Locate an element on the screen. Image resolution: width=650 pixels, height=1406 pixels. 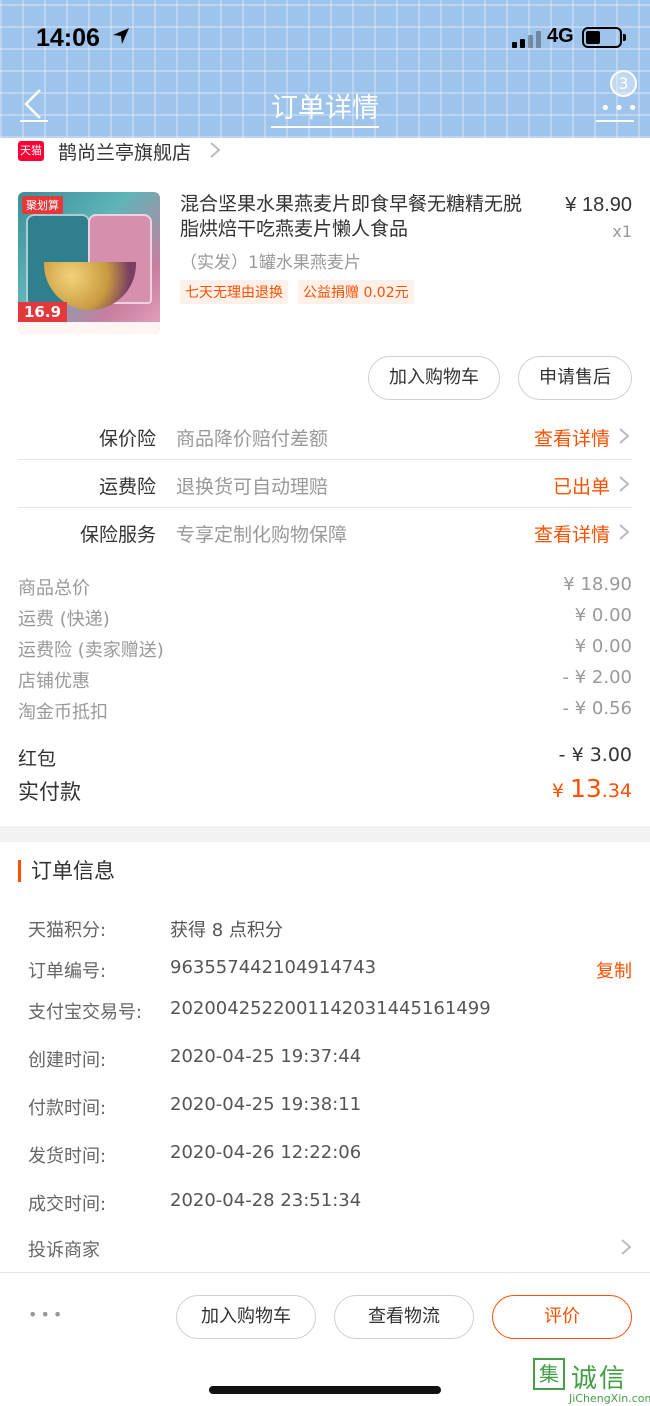
header: 14:06 4G 订单详情 ••• 3 is located at coordinates (325, 69).